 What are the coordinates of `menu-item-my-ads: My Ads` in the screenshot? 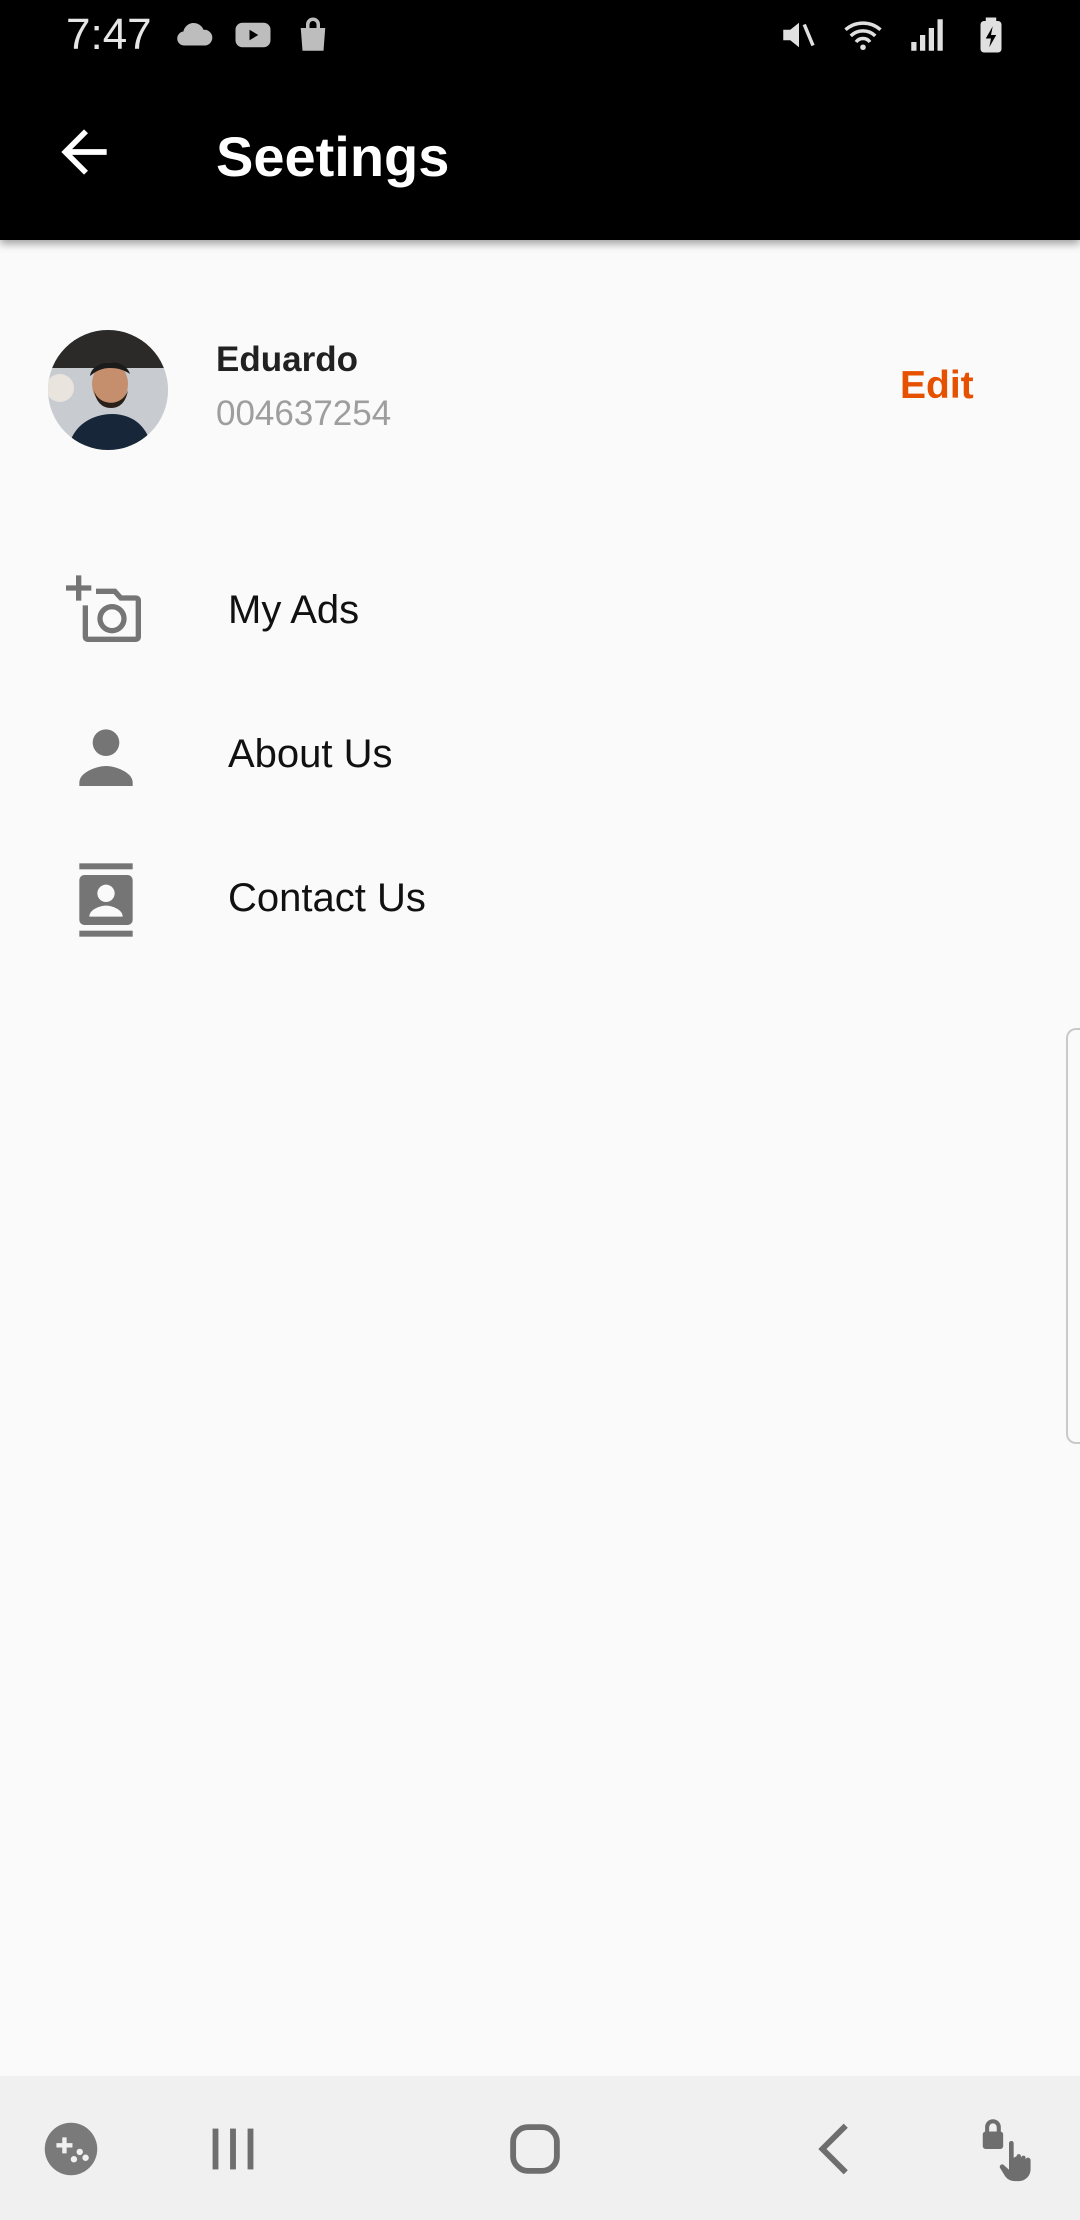 It's located at (540, 612).